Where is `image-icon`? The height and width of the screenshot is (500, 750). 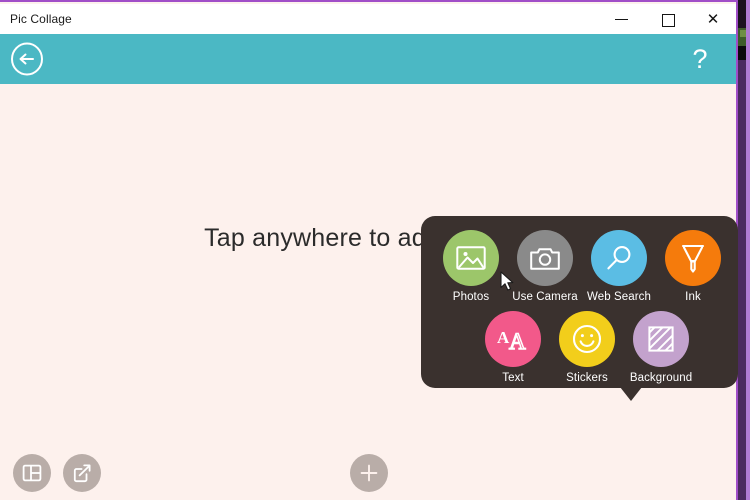 image-icon is located at coordinates (471, 258).